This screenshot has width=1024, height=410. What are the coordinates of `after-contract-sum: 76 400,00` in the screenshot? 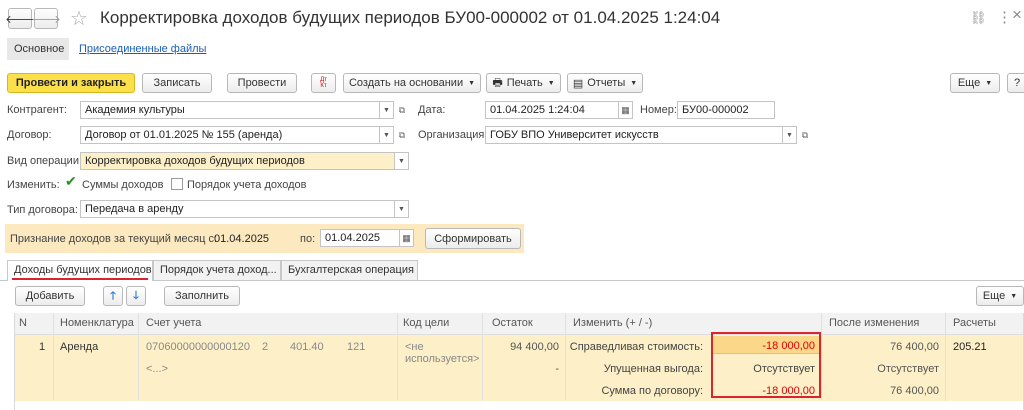 It's located at (914, 391).